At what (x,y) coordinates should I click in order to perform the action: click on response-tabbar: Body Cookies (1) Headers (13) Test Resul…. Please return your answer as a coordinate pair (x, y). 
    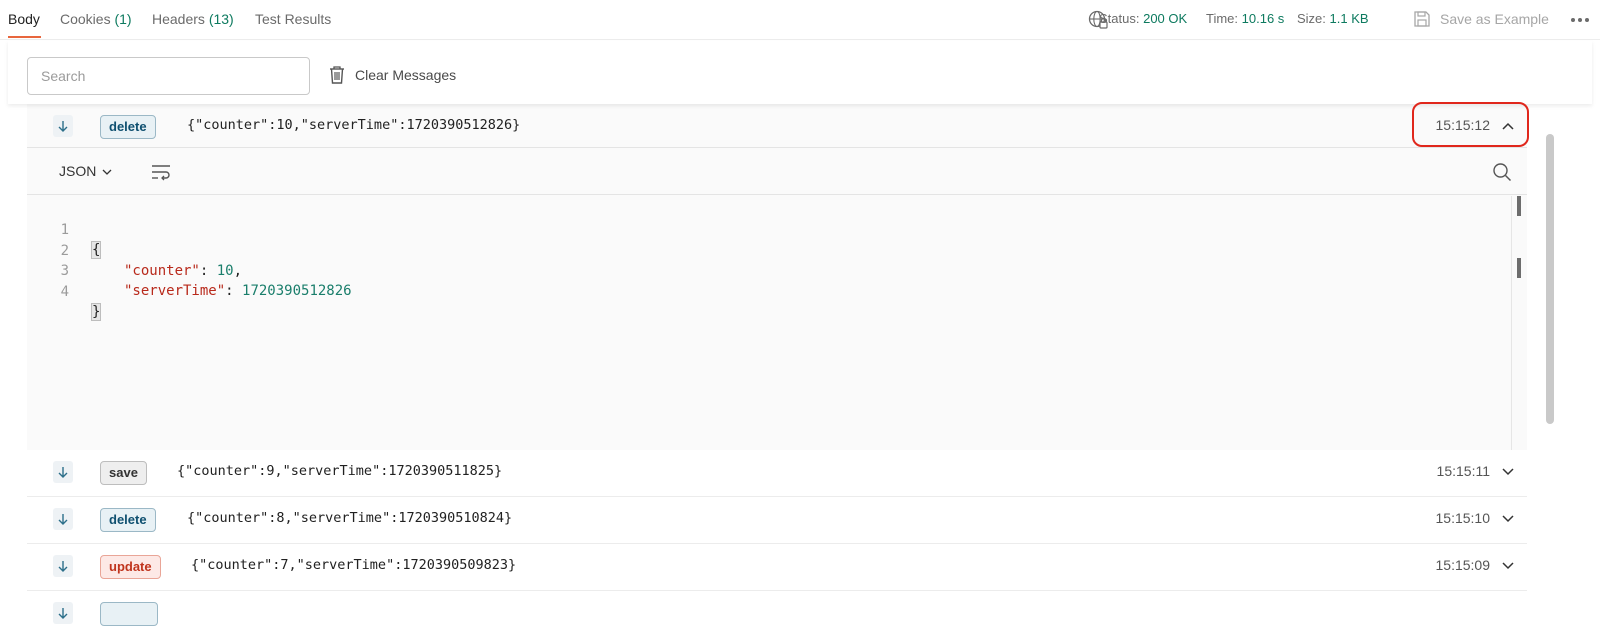
    Looking at the image, I should click on (800, 20).